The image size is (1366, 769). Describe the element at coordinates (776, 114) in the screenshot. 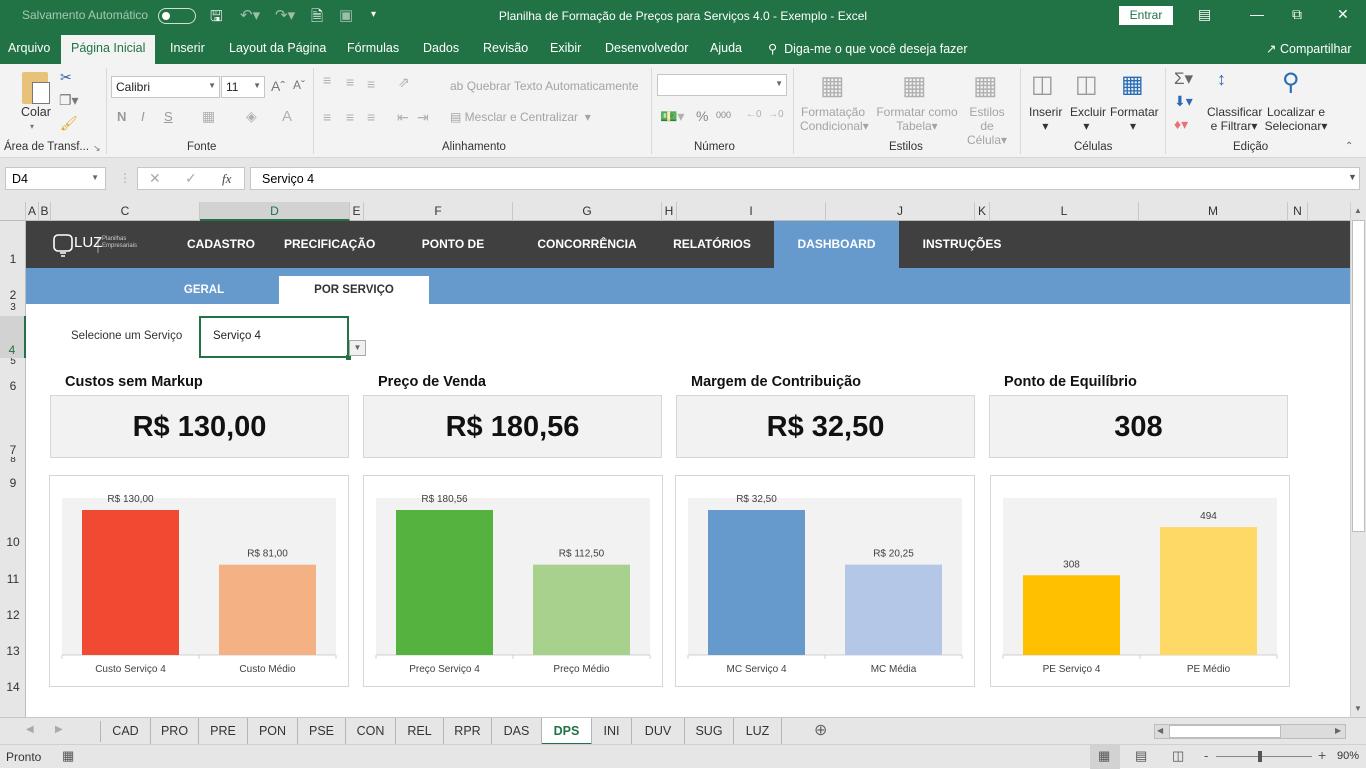

I see `decrease-decimal-icon: →0` at that location.